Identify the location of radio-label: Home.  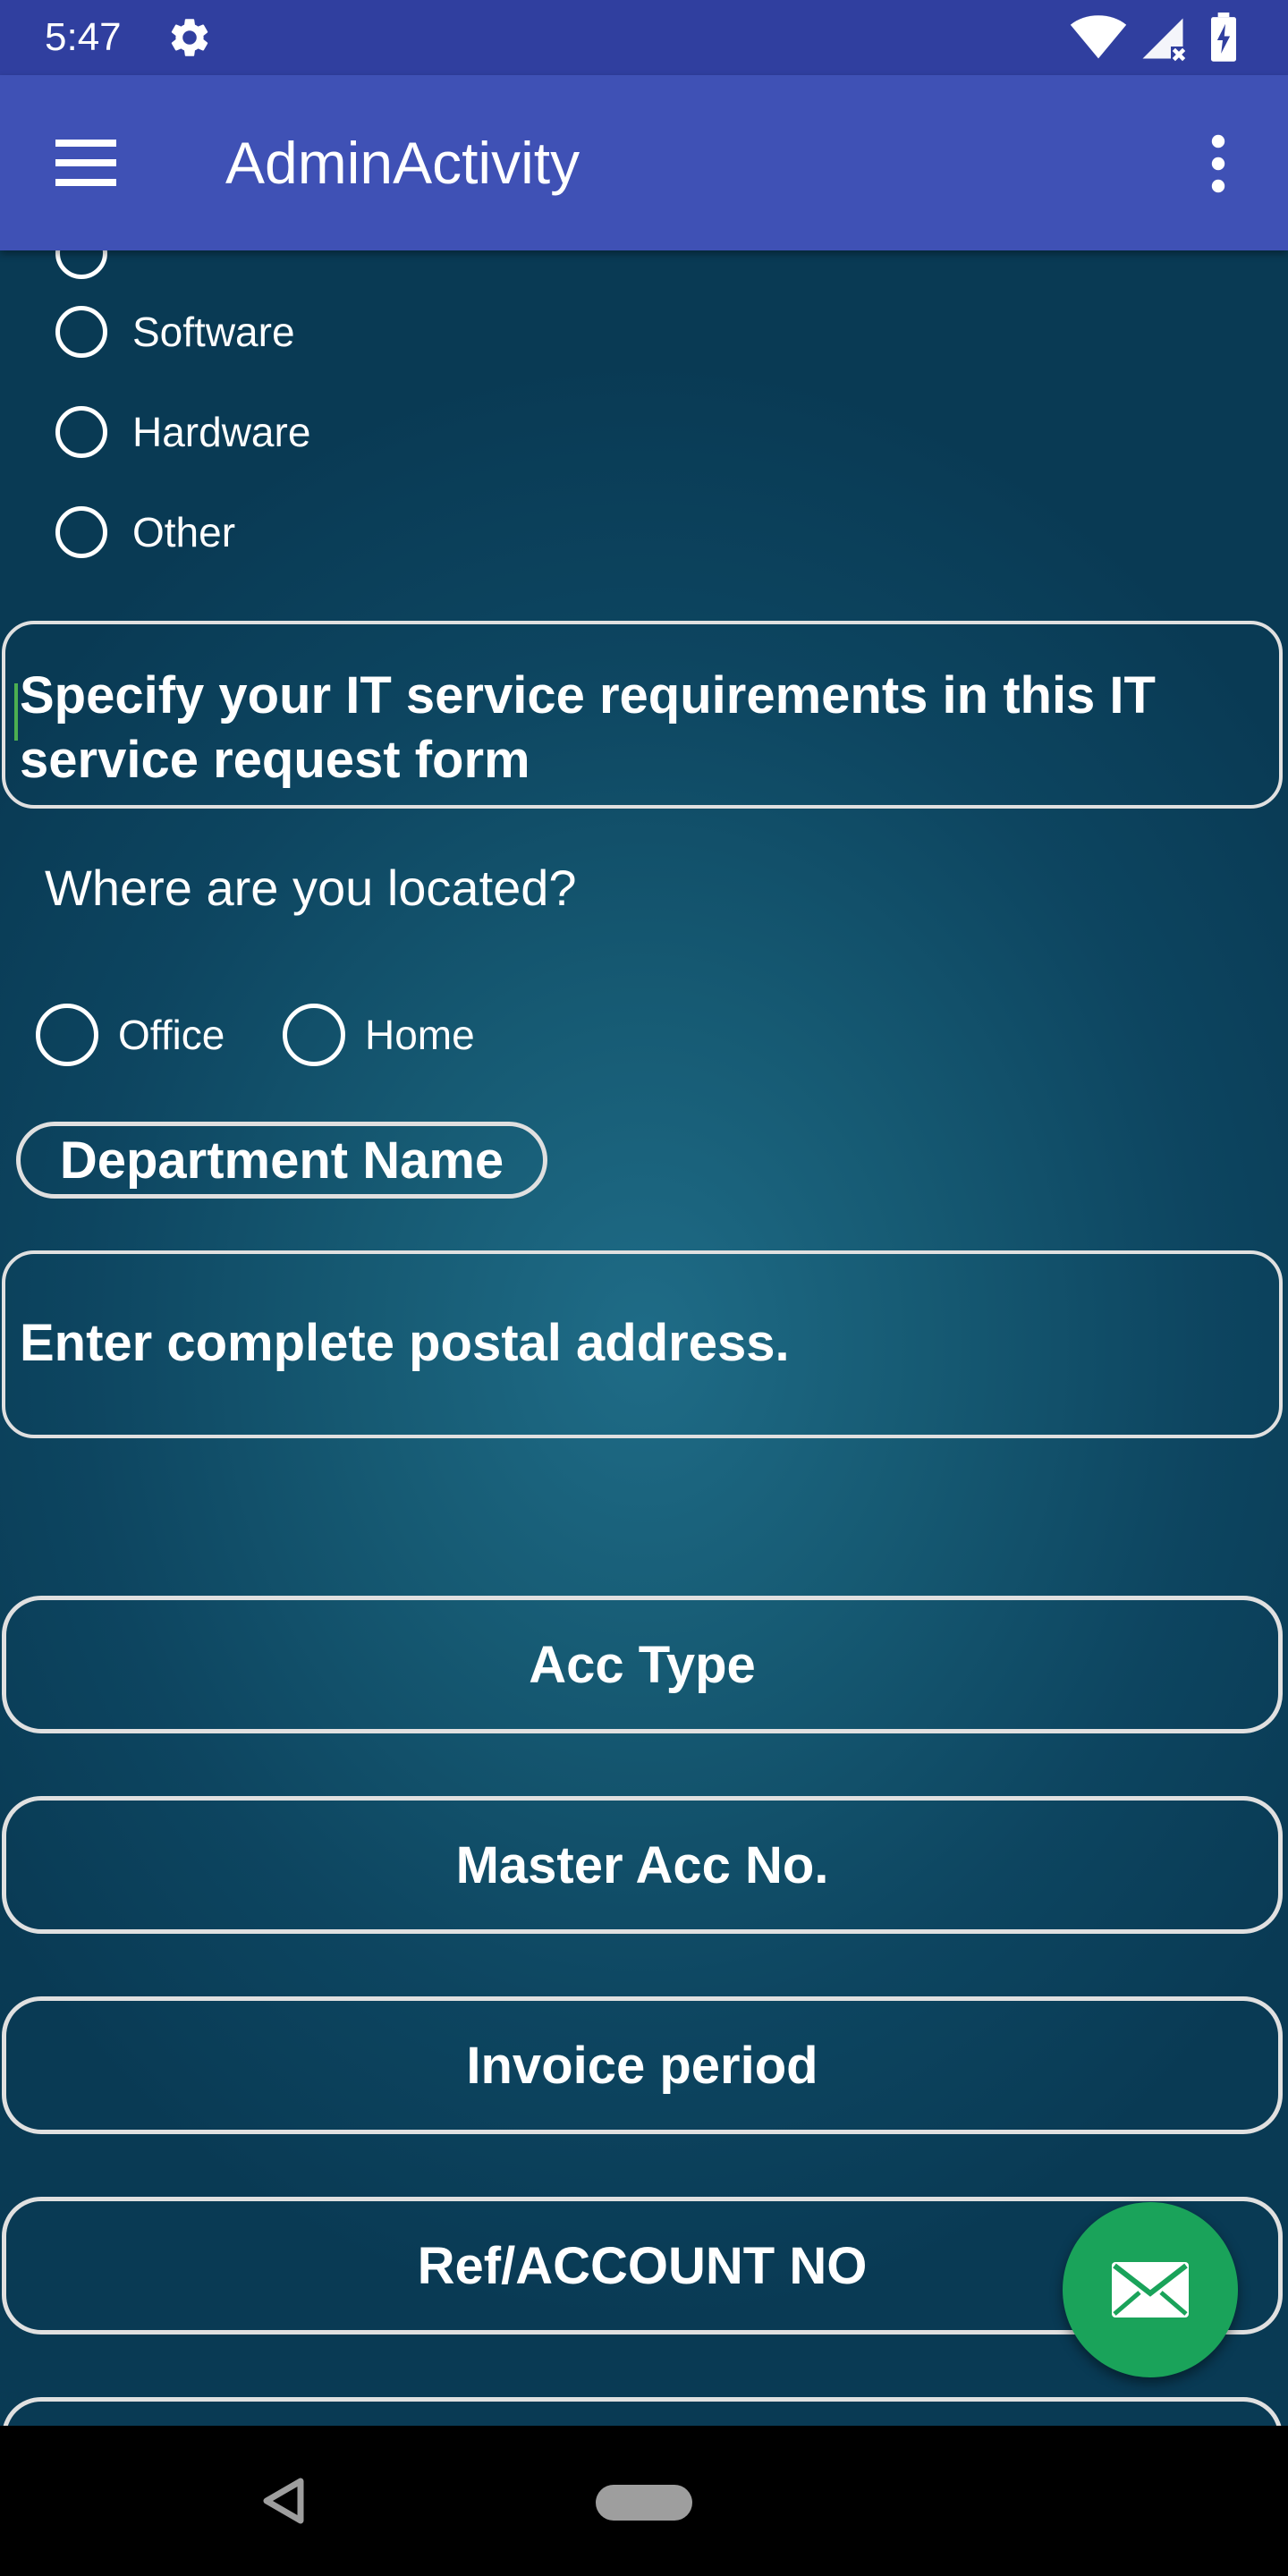
(420, 1035).